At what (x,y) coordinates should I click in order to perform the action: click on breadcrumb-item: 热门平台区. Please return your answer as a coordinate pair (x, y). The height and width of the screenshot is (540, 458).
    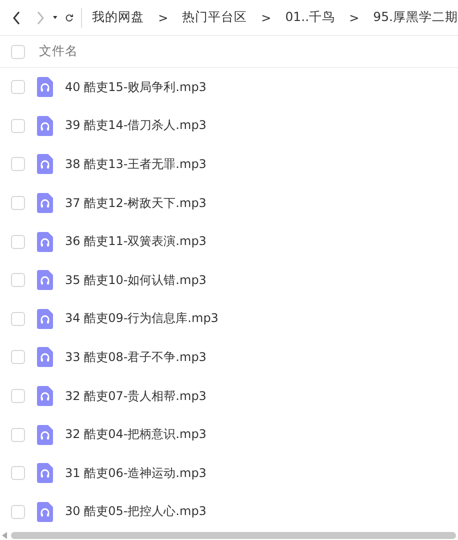
    Looking at the image, I should click on (215, 17).